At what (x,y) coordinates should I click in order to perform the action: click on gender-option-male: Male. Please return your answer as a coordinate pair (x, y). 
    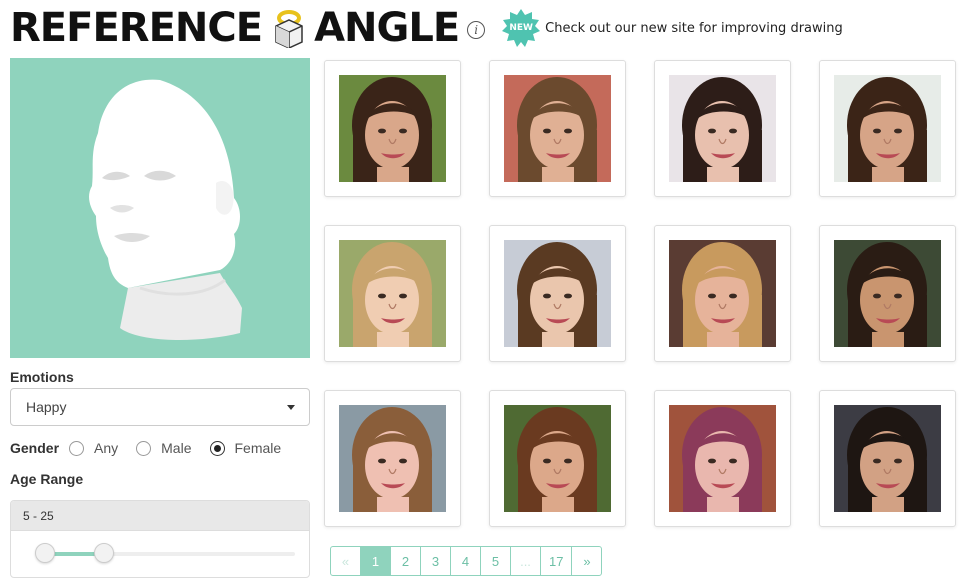
    Looking at the image, I should click on (164, 448).